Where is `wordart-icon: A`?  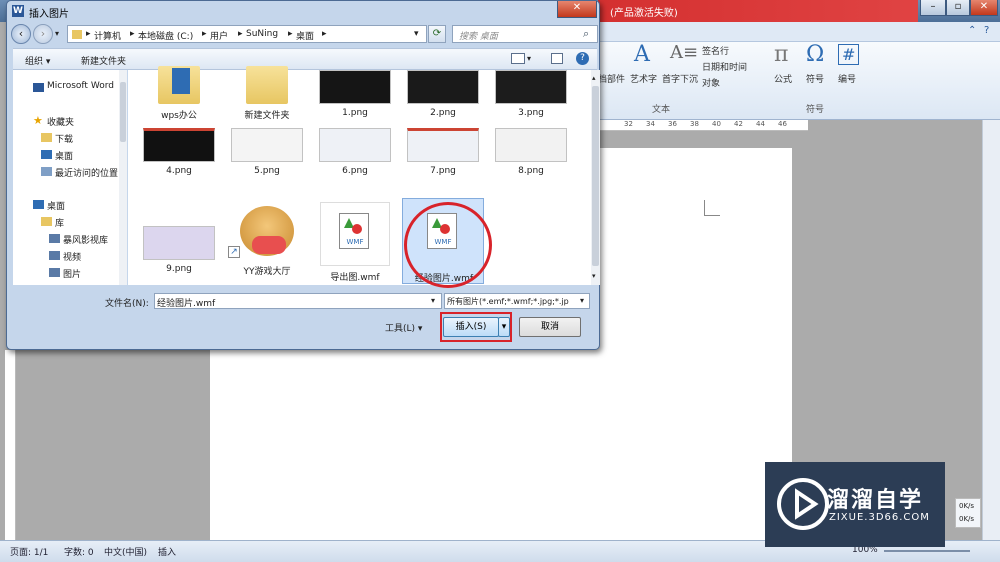
wordart-icon: A is located at coordinates (642, 54).